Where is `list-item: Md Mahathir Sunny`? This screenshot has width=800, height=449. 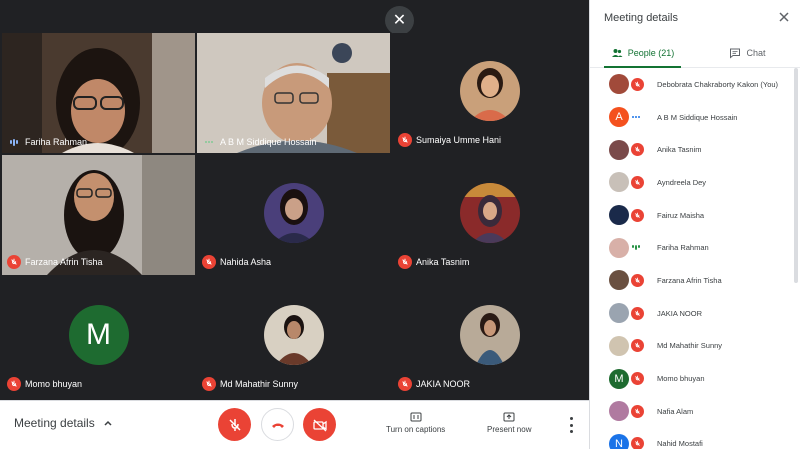
list-item: Md Mahathir Sunny is located at coordinates (695, 346).